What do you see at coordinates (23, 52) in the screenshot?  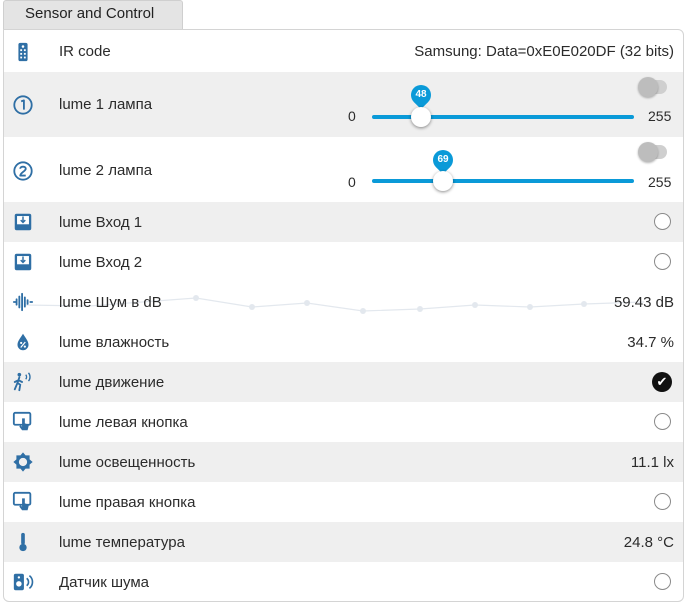 I see `remote-icon` at bounding box center [23, 52].